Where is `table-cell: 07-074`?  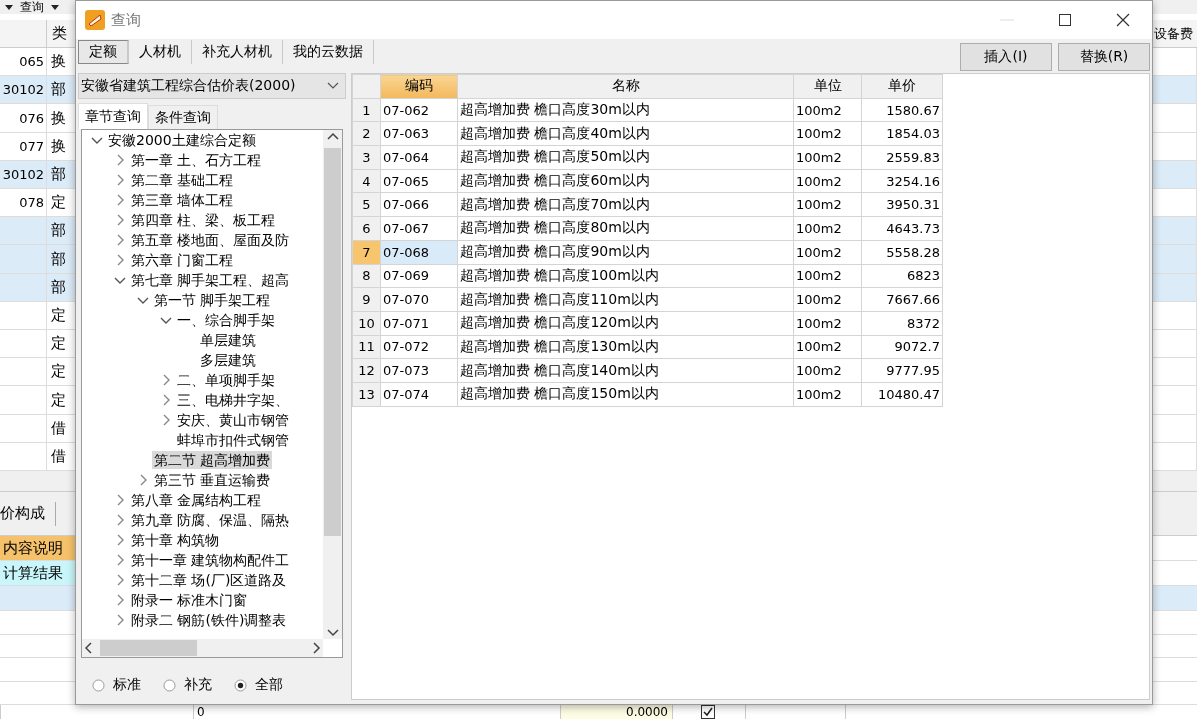
table-cell: 07-074 is located at coordinates (419, 394).